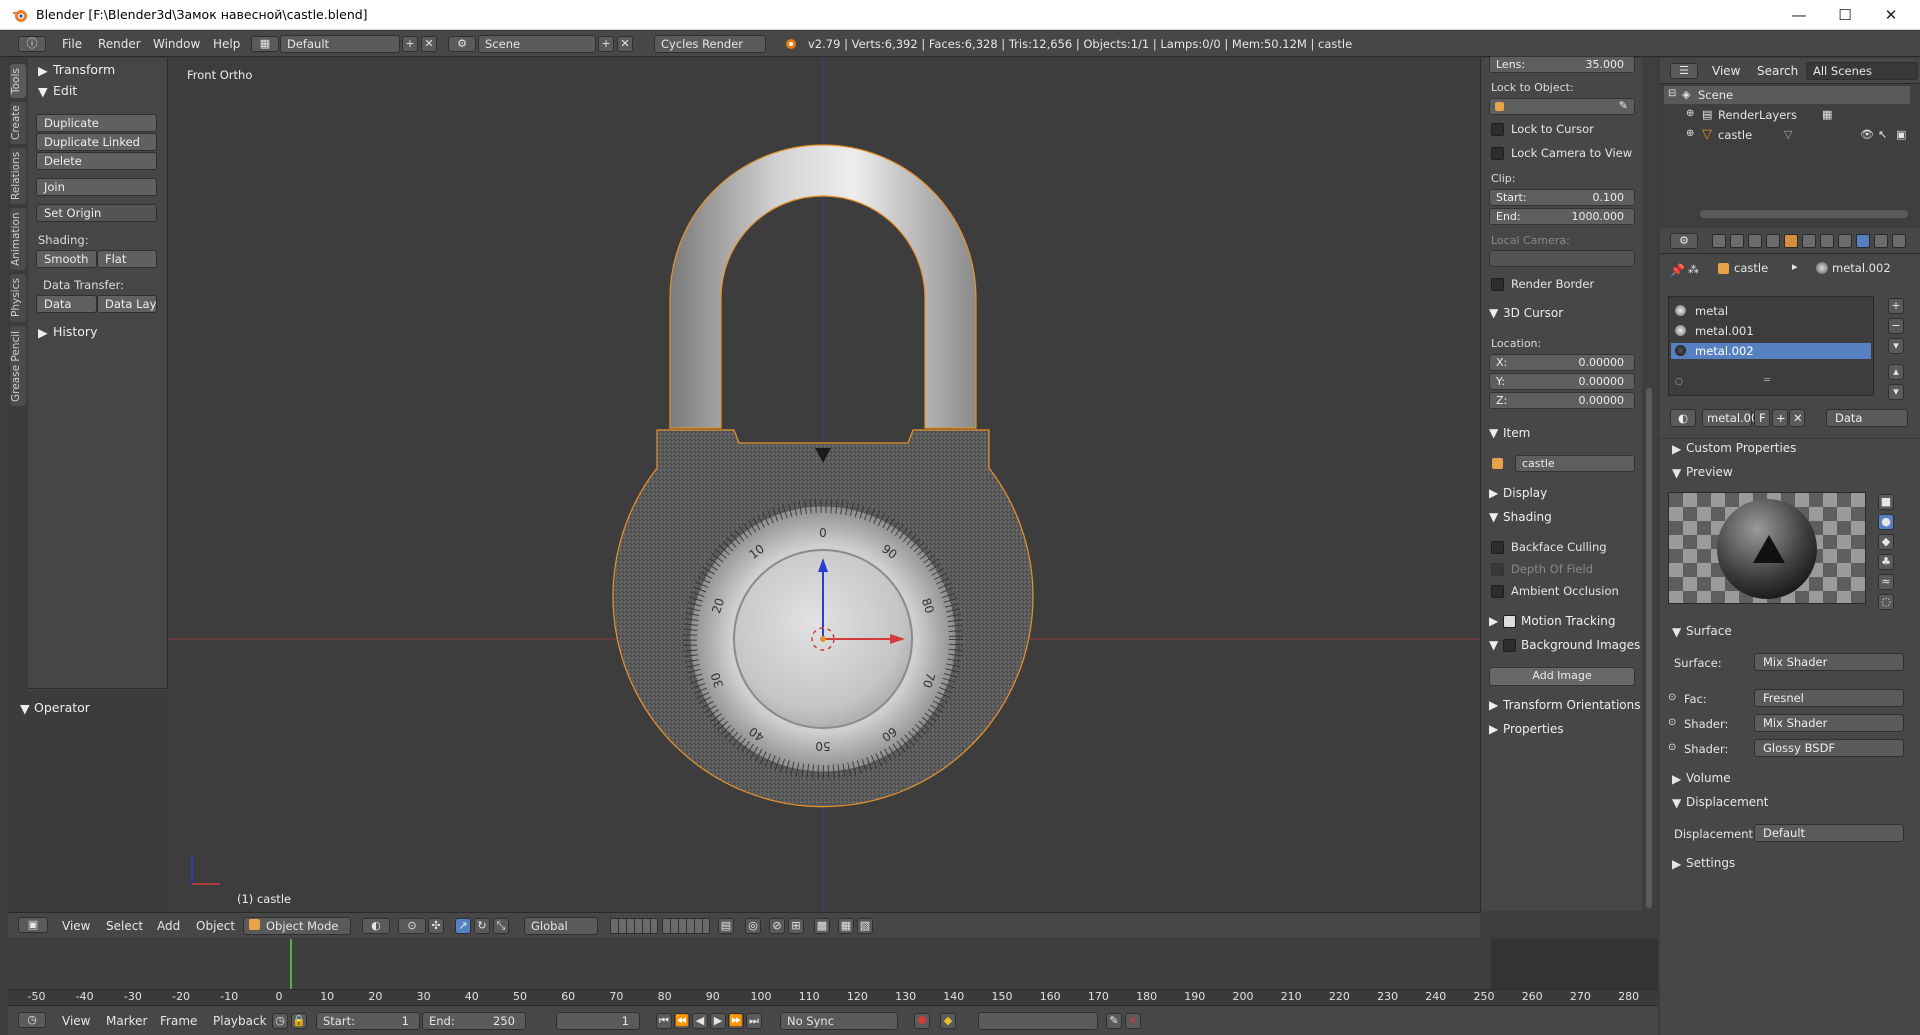 The width and height of the screenshot is (1920, 1035). I want to click on material-slot-selected: metal.002, so click(1771, 351).